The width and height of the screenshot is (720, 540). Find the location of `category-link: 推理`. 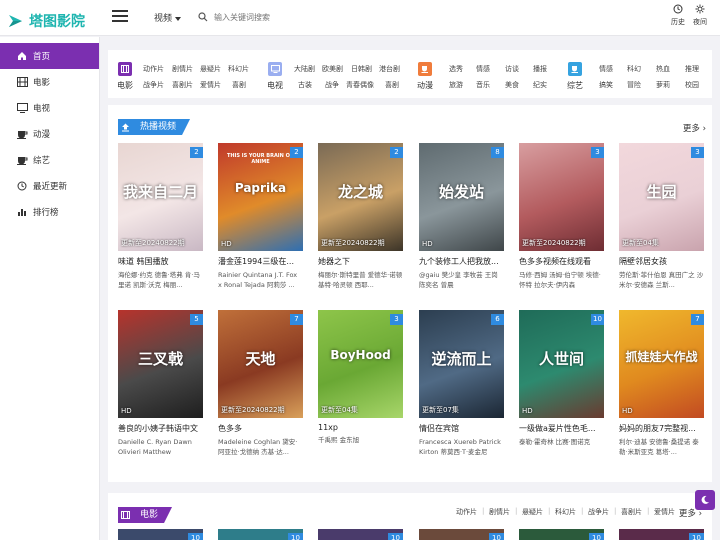

category-link: 推理 is located at coordinates (692, 69).